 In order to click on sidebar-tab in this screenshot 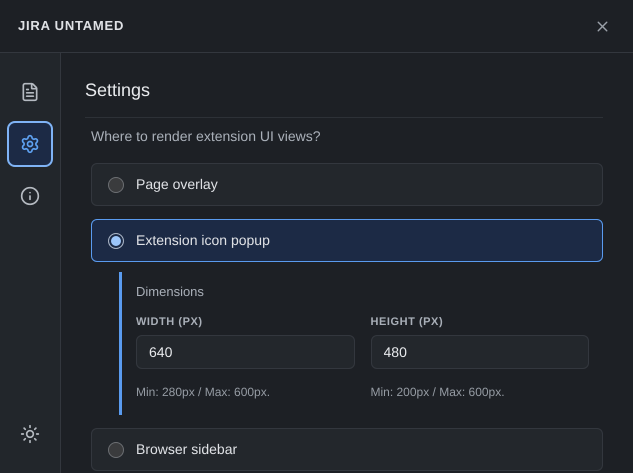, I will do `click(30, 144)`.